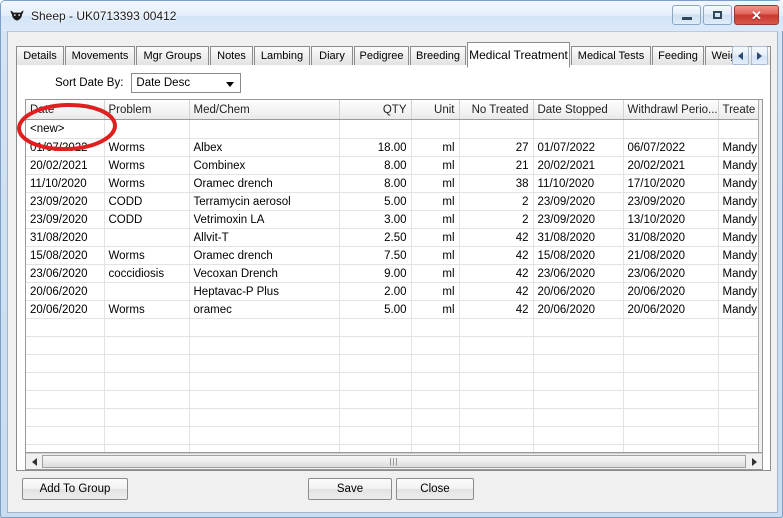  I want to click on new-record-cell: <new>, so click(65, 129).